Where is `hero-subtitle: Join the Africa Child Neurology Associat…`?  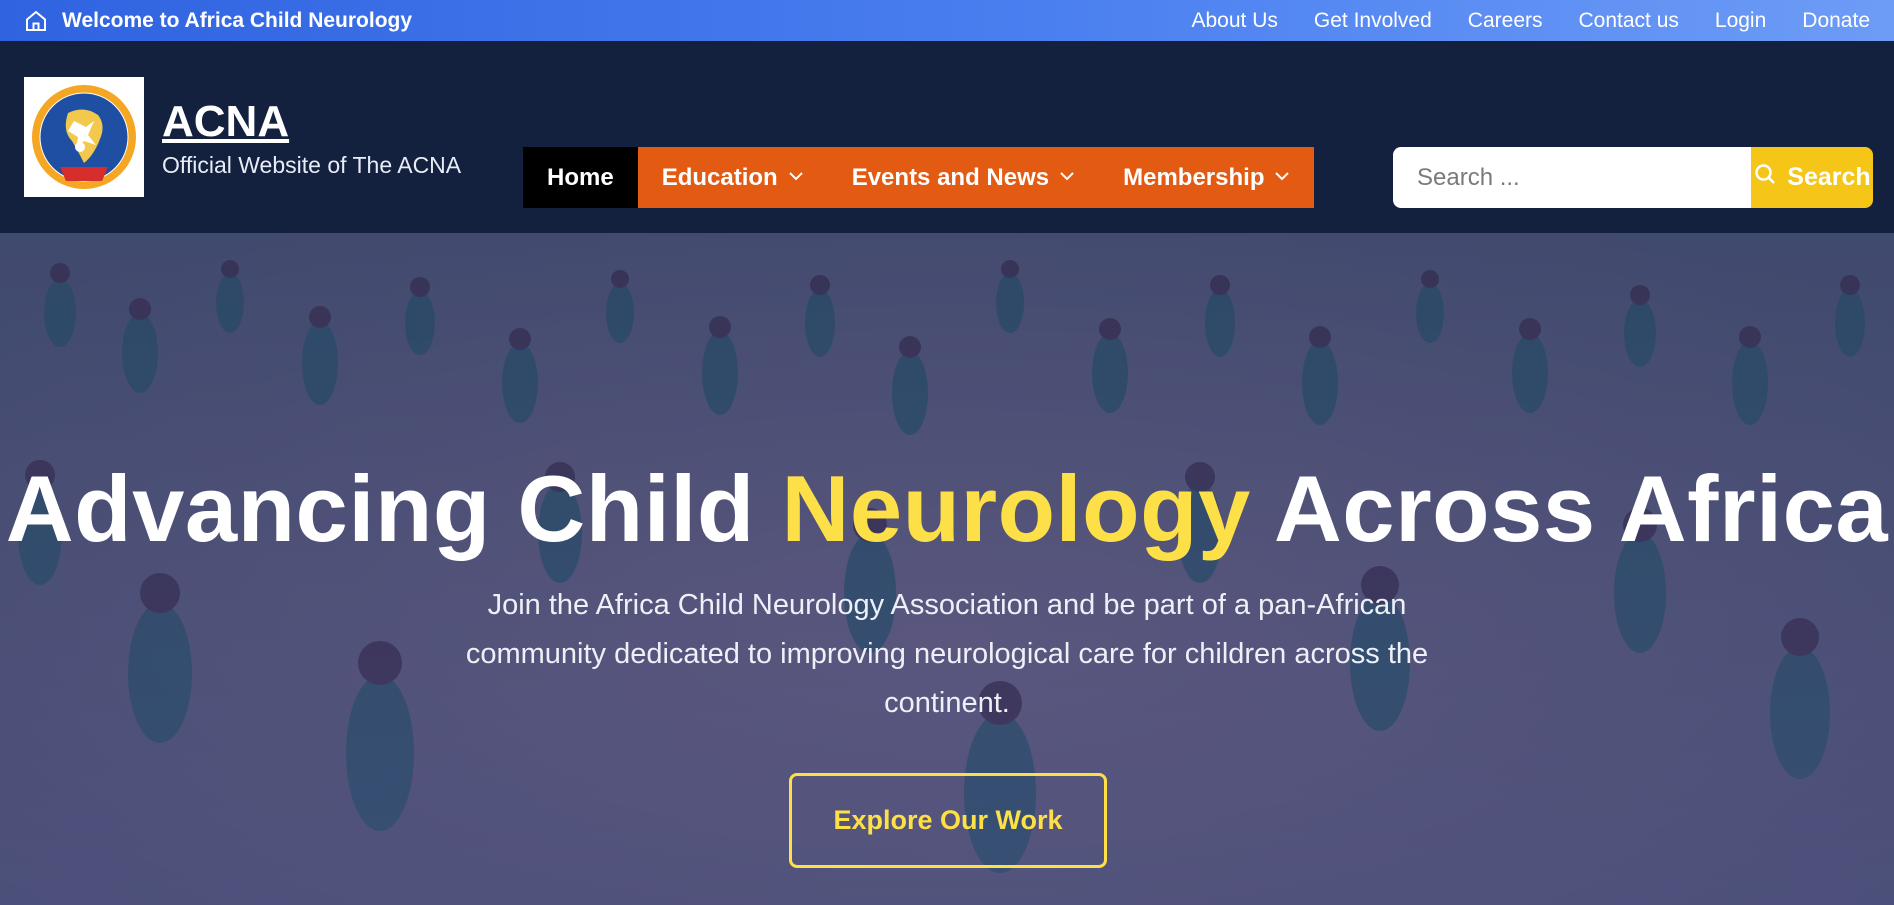 hero-subtitle: Join the Africa Child Neurology Associat… is located at coordinates (947, 654).